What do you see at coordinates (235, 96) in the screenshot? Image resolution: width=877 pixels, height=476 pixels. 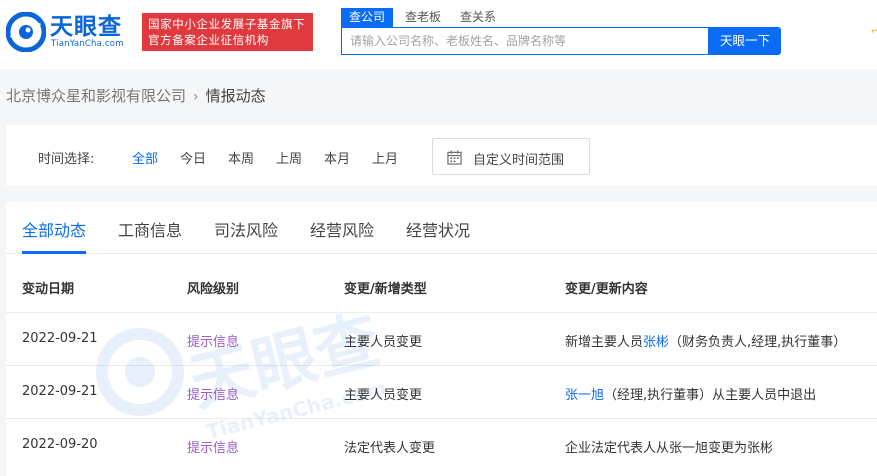 I see `breadcrumb-current: 情报动态` at bounding box center [235, 96].